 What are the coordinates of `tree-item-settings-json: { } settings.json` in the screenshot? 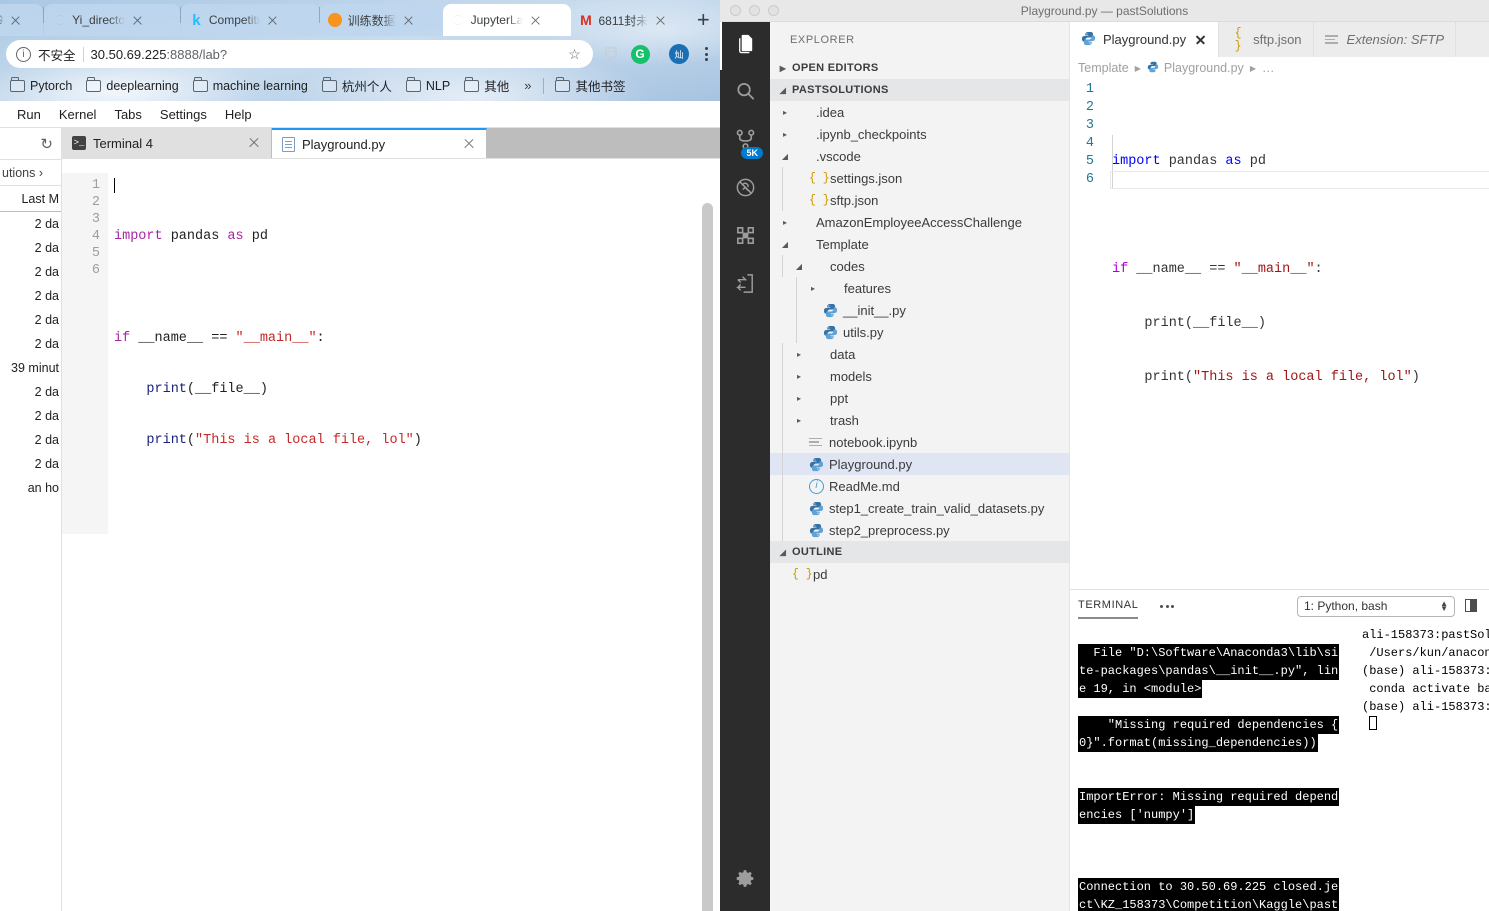 It's located at (919, 178).